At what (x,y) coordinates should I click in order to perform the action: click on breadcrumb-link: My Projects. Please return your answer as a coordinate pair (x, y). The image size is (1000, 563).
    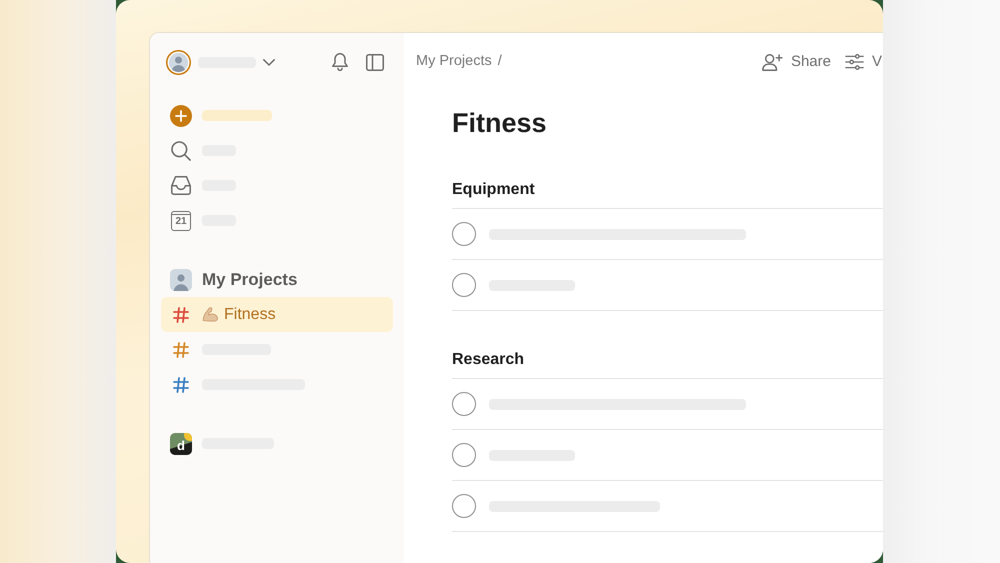
    Looking at the image, I should click on (454, 62).